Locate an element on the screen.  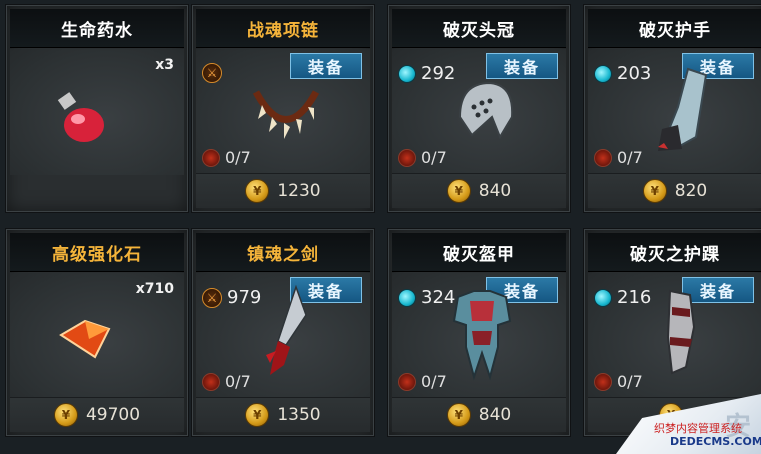
item-body: ⚔ 979 装备 0/7 is located at coordinates (283, 336).